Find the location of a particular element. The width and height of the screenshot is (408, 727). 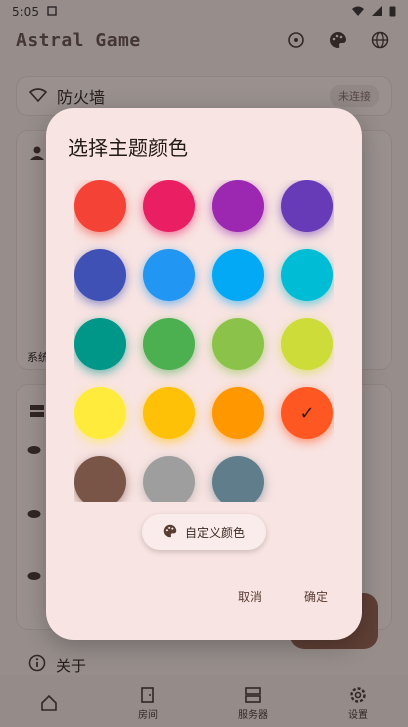

color-swatch: ✓ is located at coordinates (307, 413).